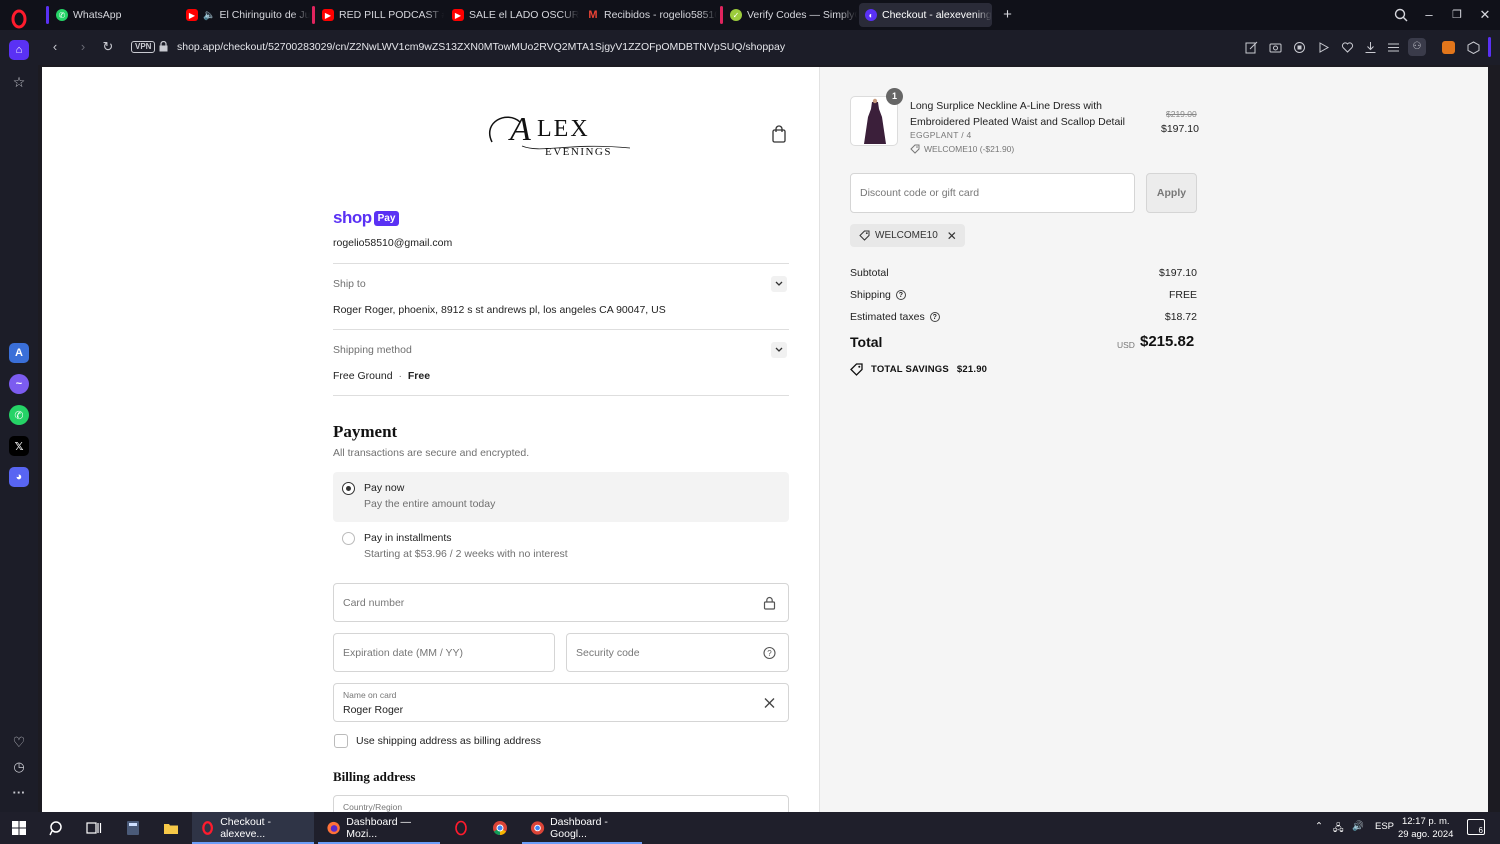 The image size is (1500, 844). I want to click on calculator-icon, so click(133, 828).